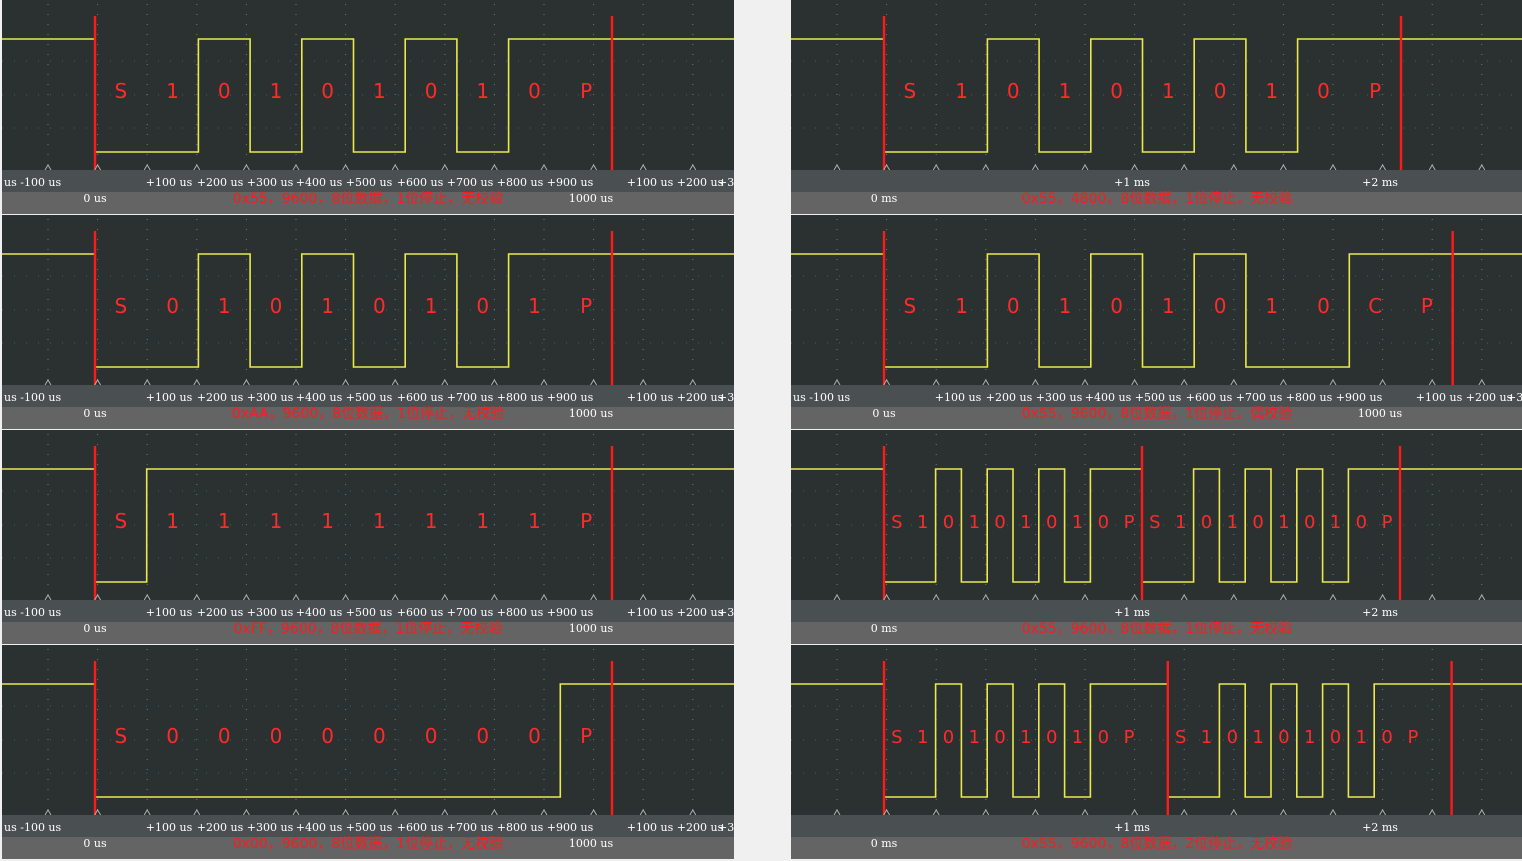 The width and height of the screenshot is (1522, 861). I want to click on panel-caption: 0xAA，9600，8位数据，1位停止，无校验, so click(368, 414).